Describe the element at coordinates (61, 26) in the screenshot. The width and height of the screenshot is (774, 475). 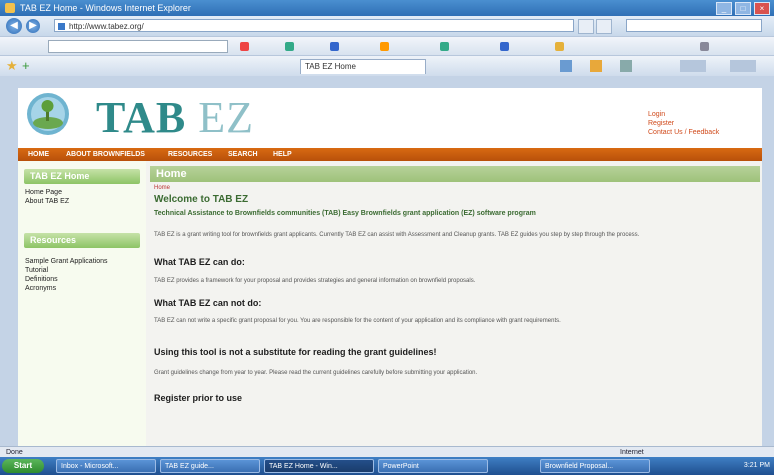
I see `page-favicon-icon` at that location.